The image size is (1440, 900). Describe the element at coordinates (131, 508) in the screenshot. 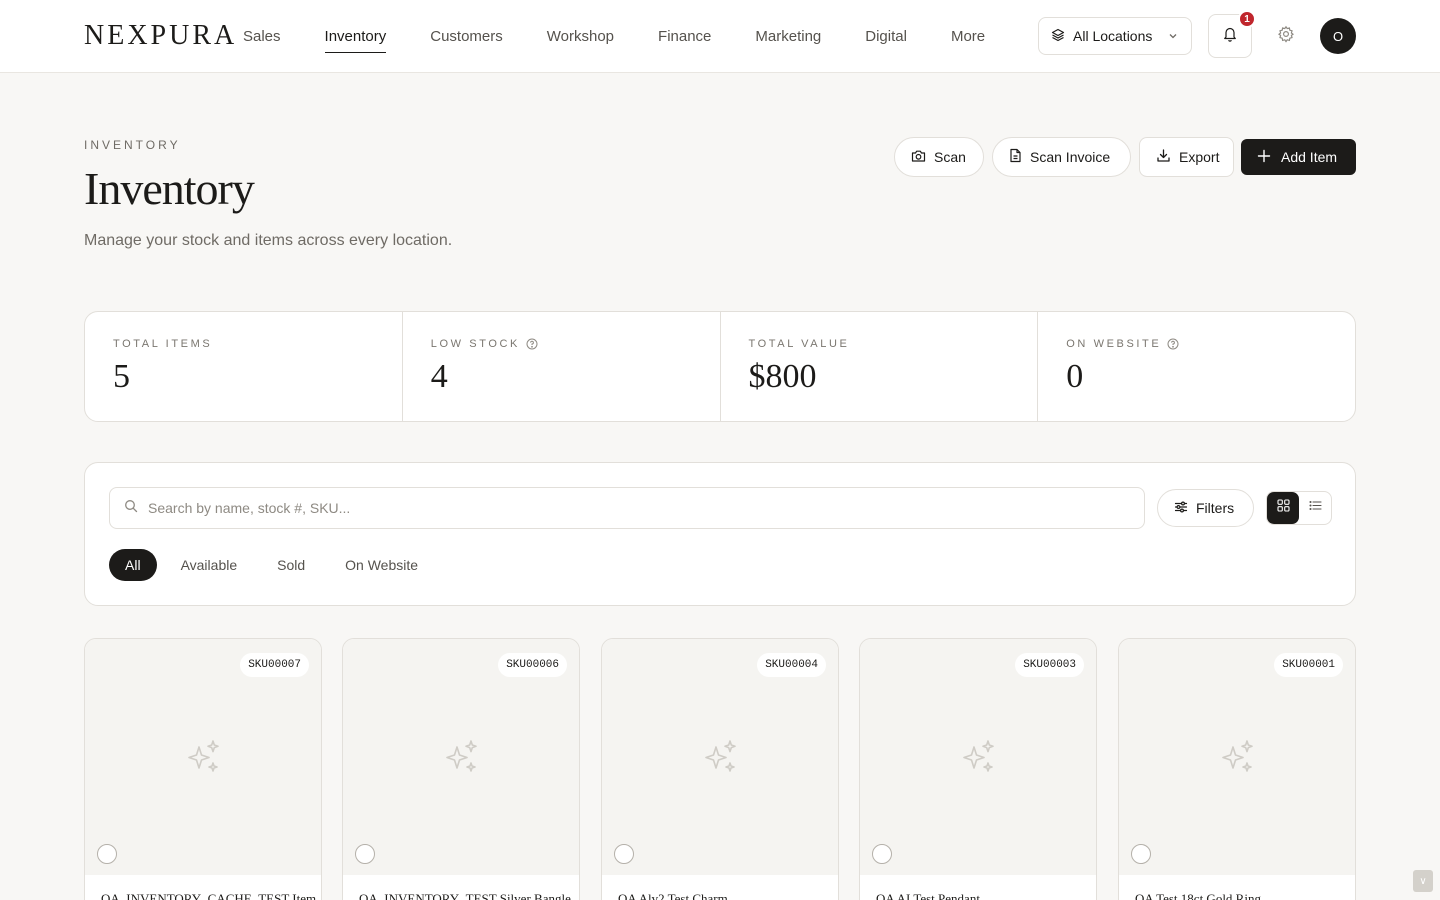

I see `search-icon` at that location.